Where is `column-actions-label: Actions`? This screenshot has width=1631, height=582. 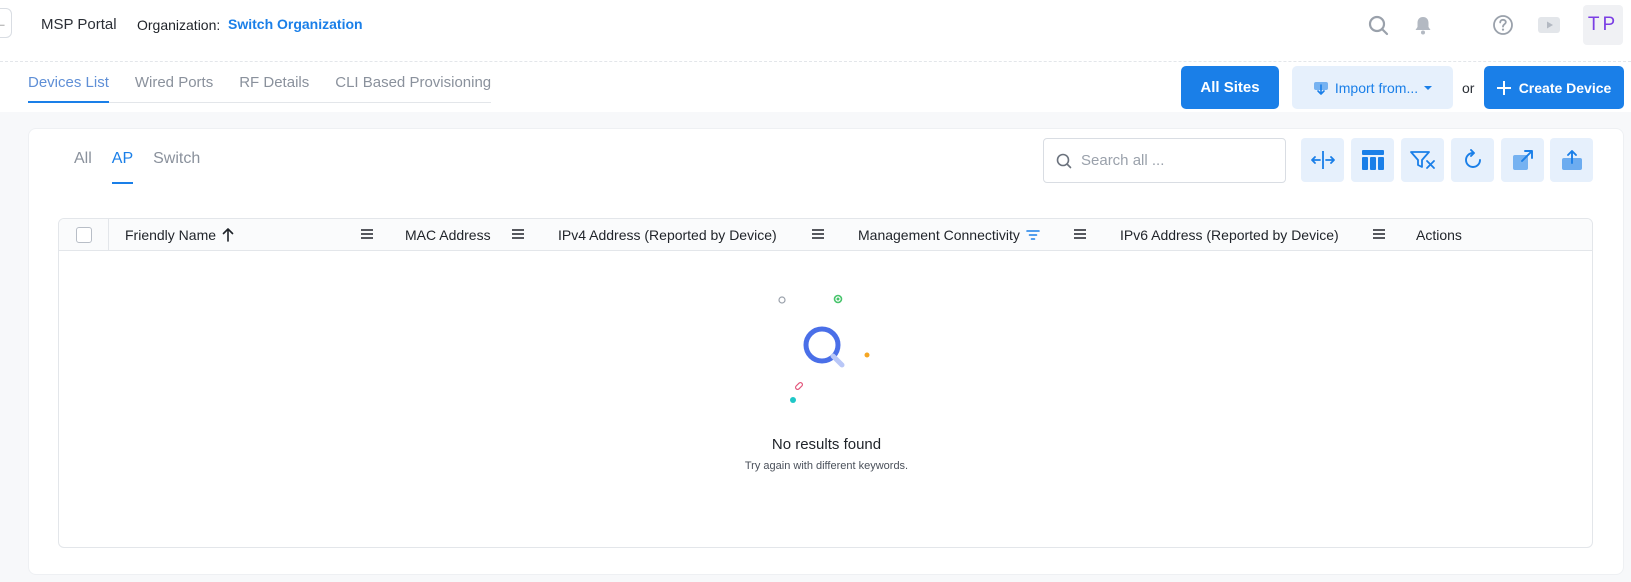 column-actions-label: Actions is located at coordinates (1439, 235).